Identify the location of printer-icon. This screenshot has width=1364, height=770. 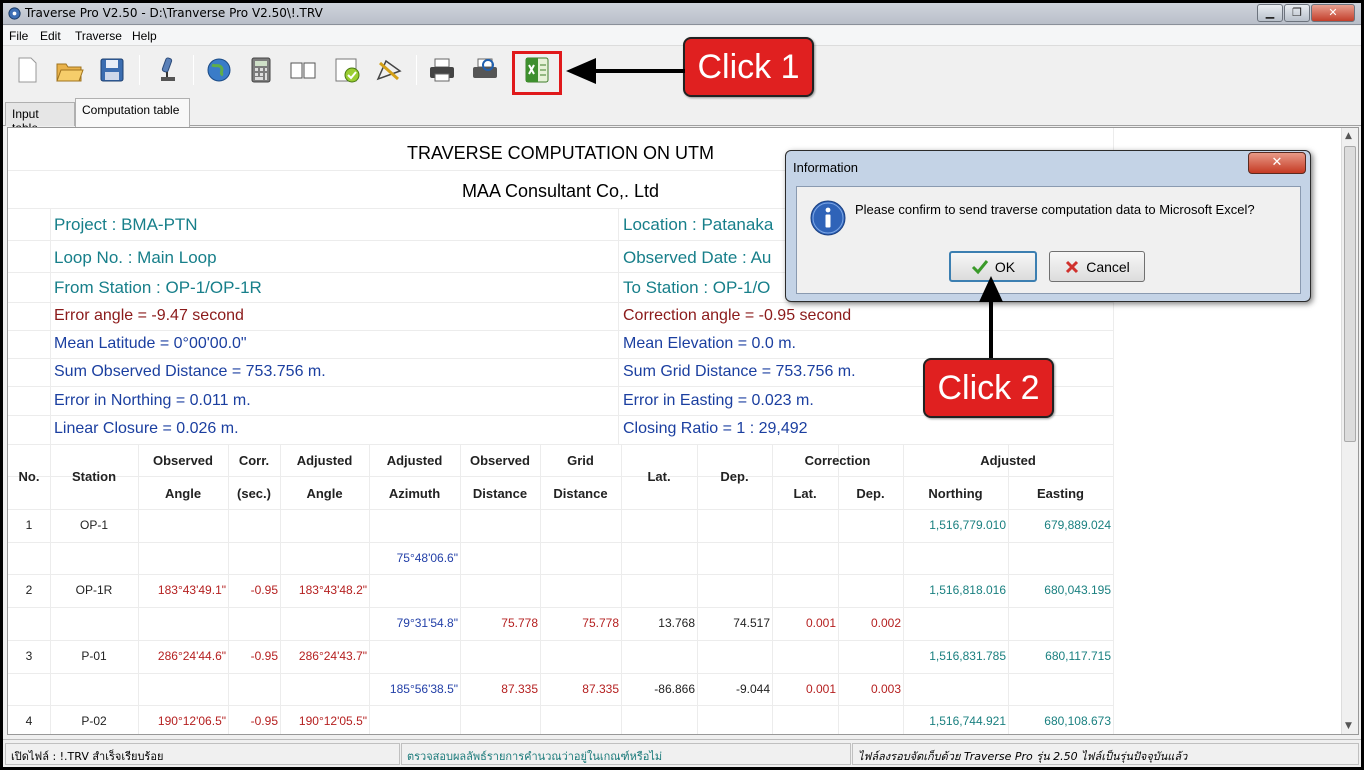
(442, 70).